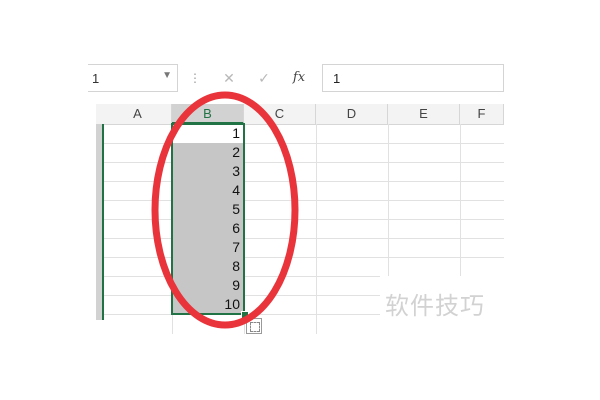 The image size is (600, 400). Describe the element at coordinates (138, 114) in the screenshot. I see `column-header-a: A` at that location.